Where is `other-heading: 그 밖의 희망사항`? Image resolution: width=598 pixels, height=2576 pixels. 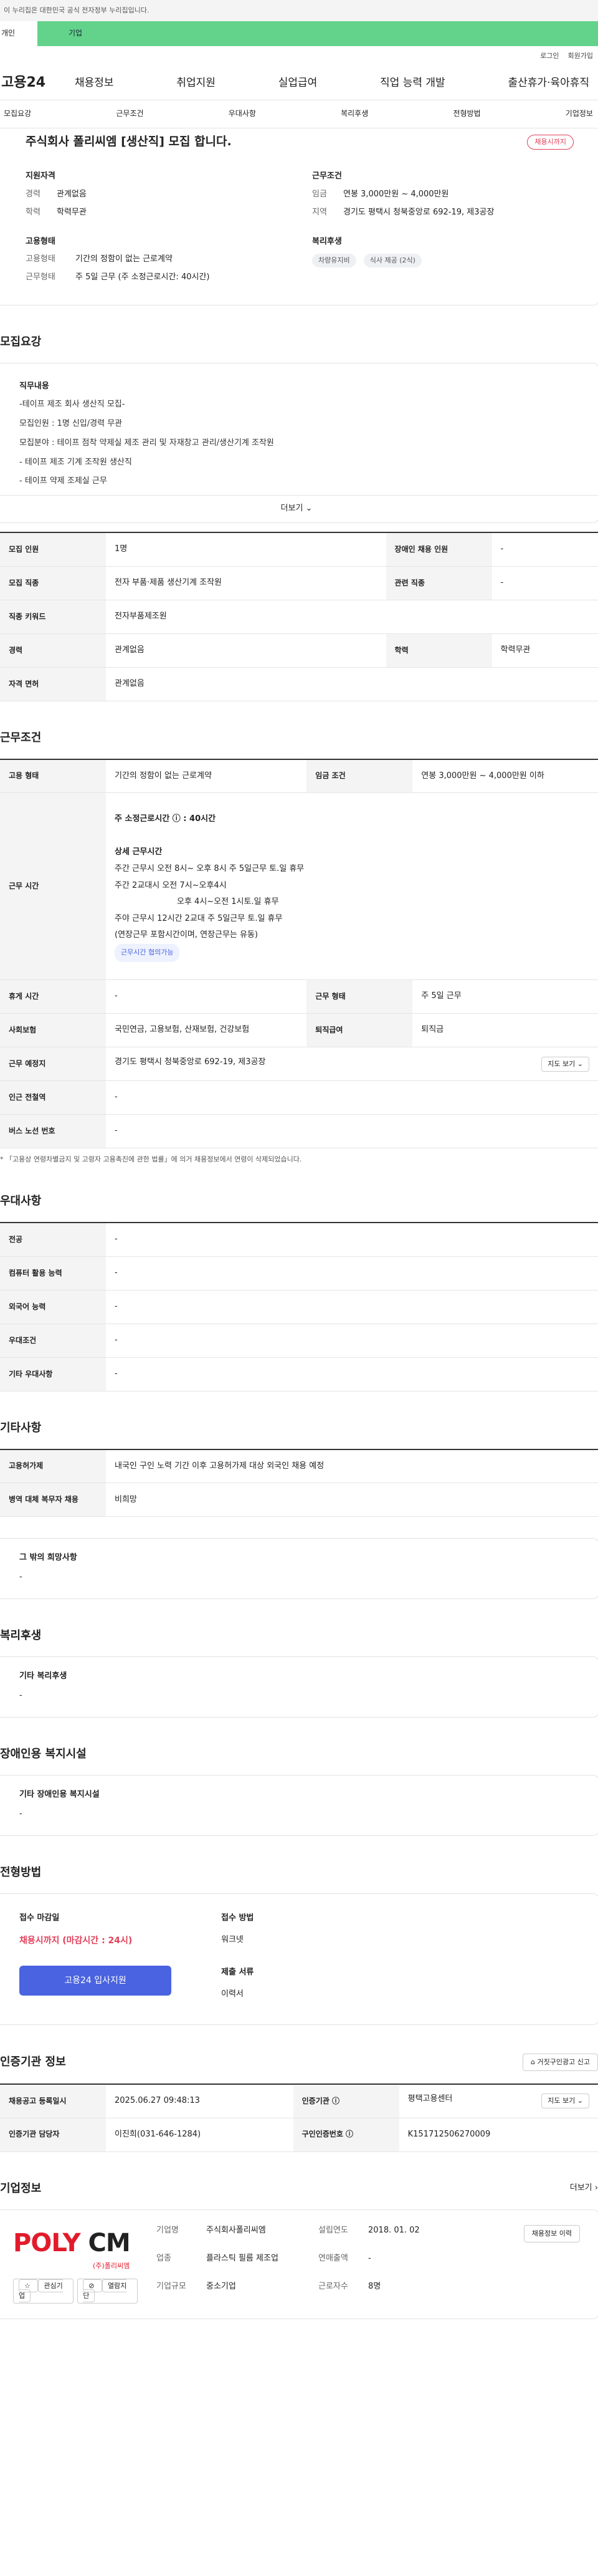
other-heading: 그 밖의 희망사항 is located at coordinates (48, 1558).